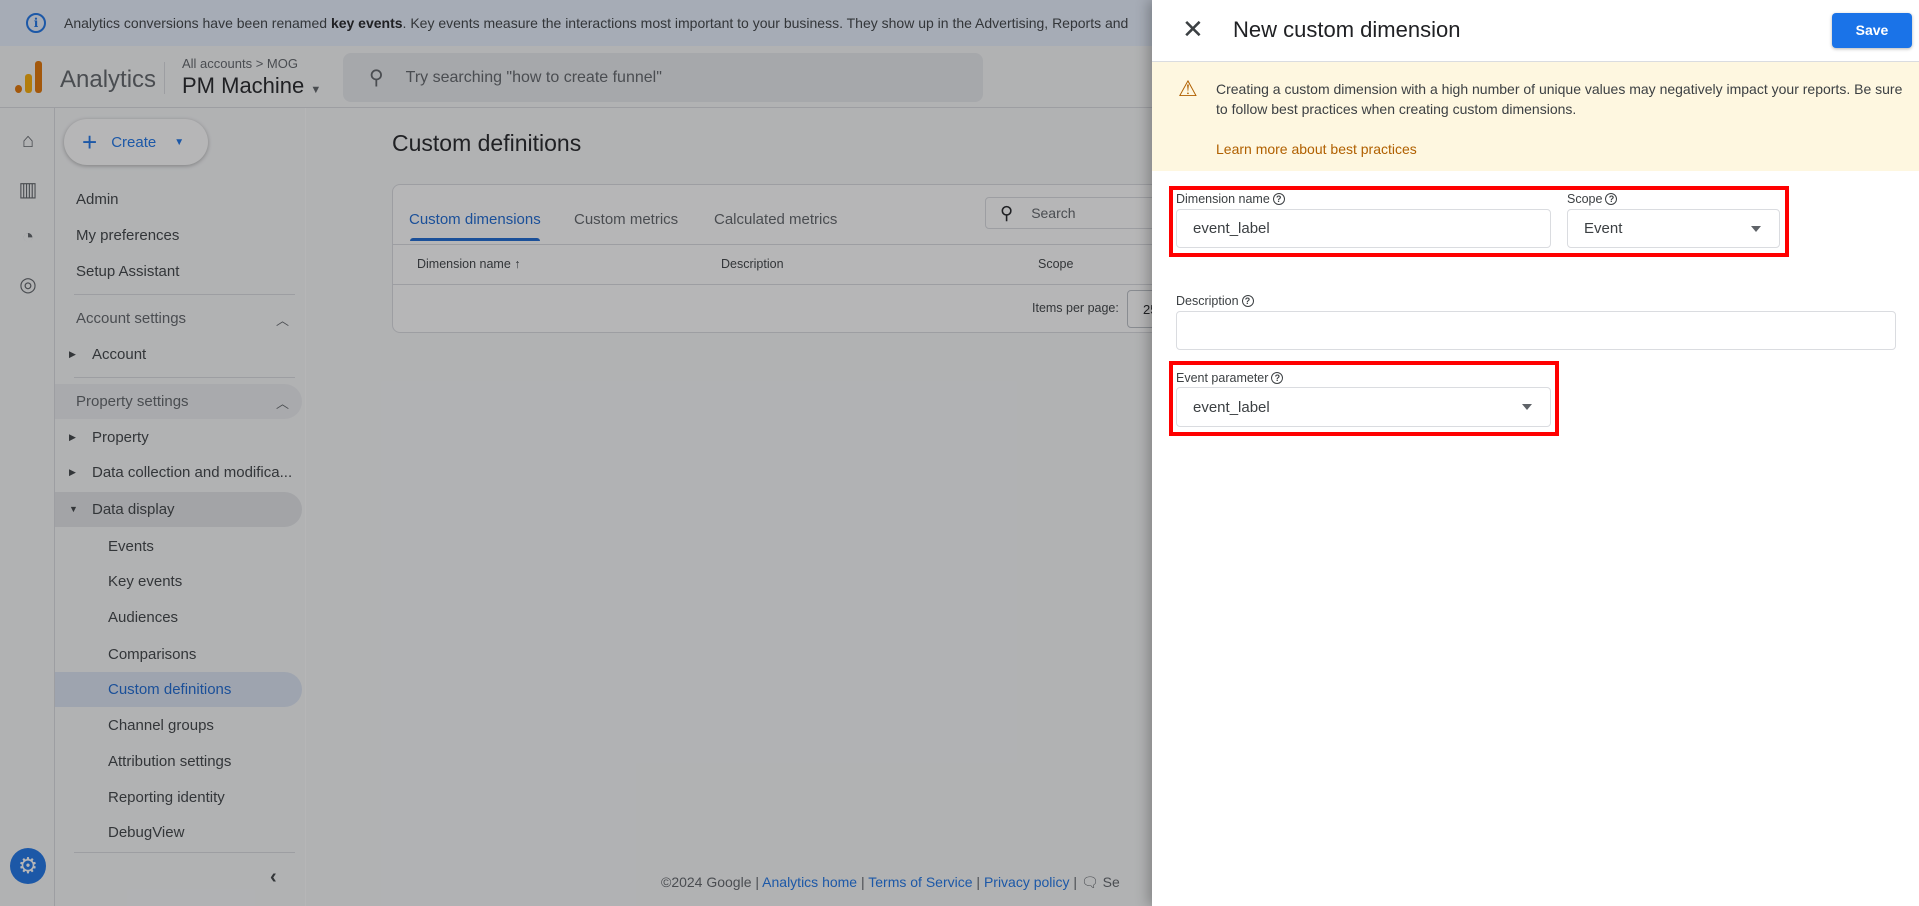 This screenshot has height=906, width=1919. Describe the element at coordinates (1673, 228) in the screenshot. I see `scope-select: Event` at that location.